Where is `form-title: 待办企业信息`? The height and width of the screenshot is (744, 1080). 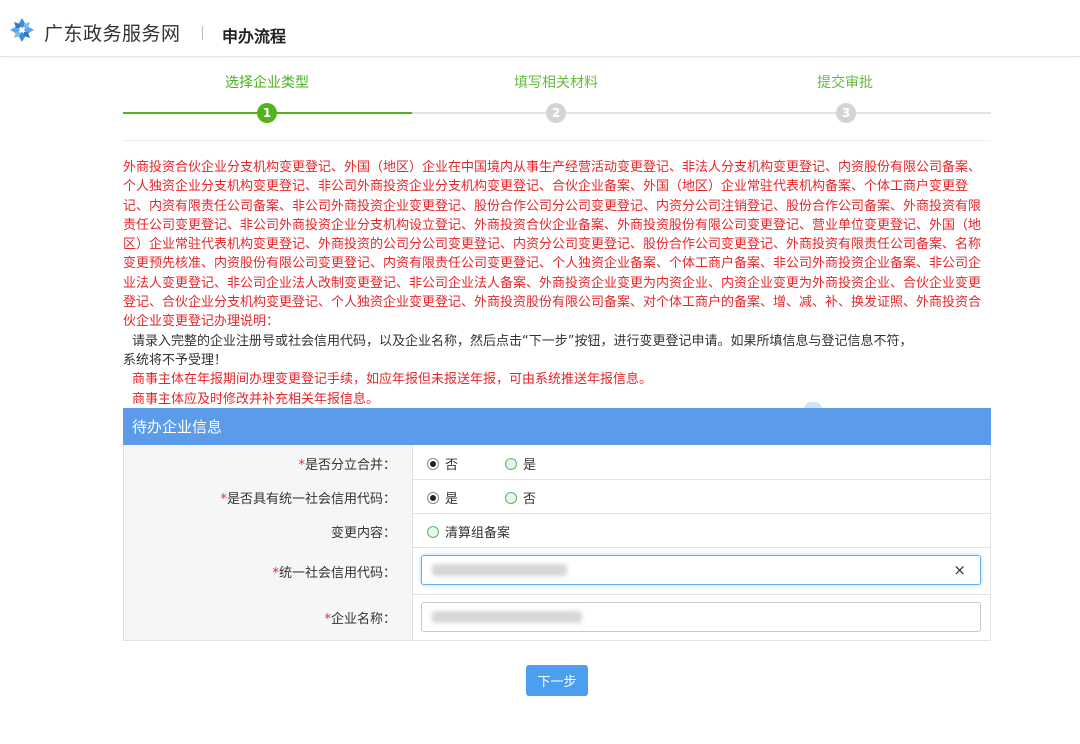 form-title: 待办企业信息 is located at coordinates (177, 427).